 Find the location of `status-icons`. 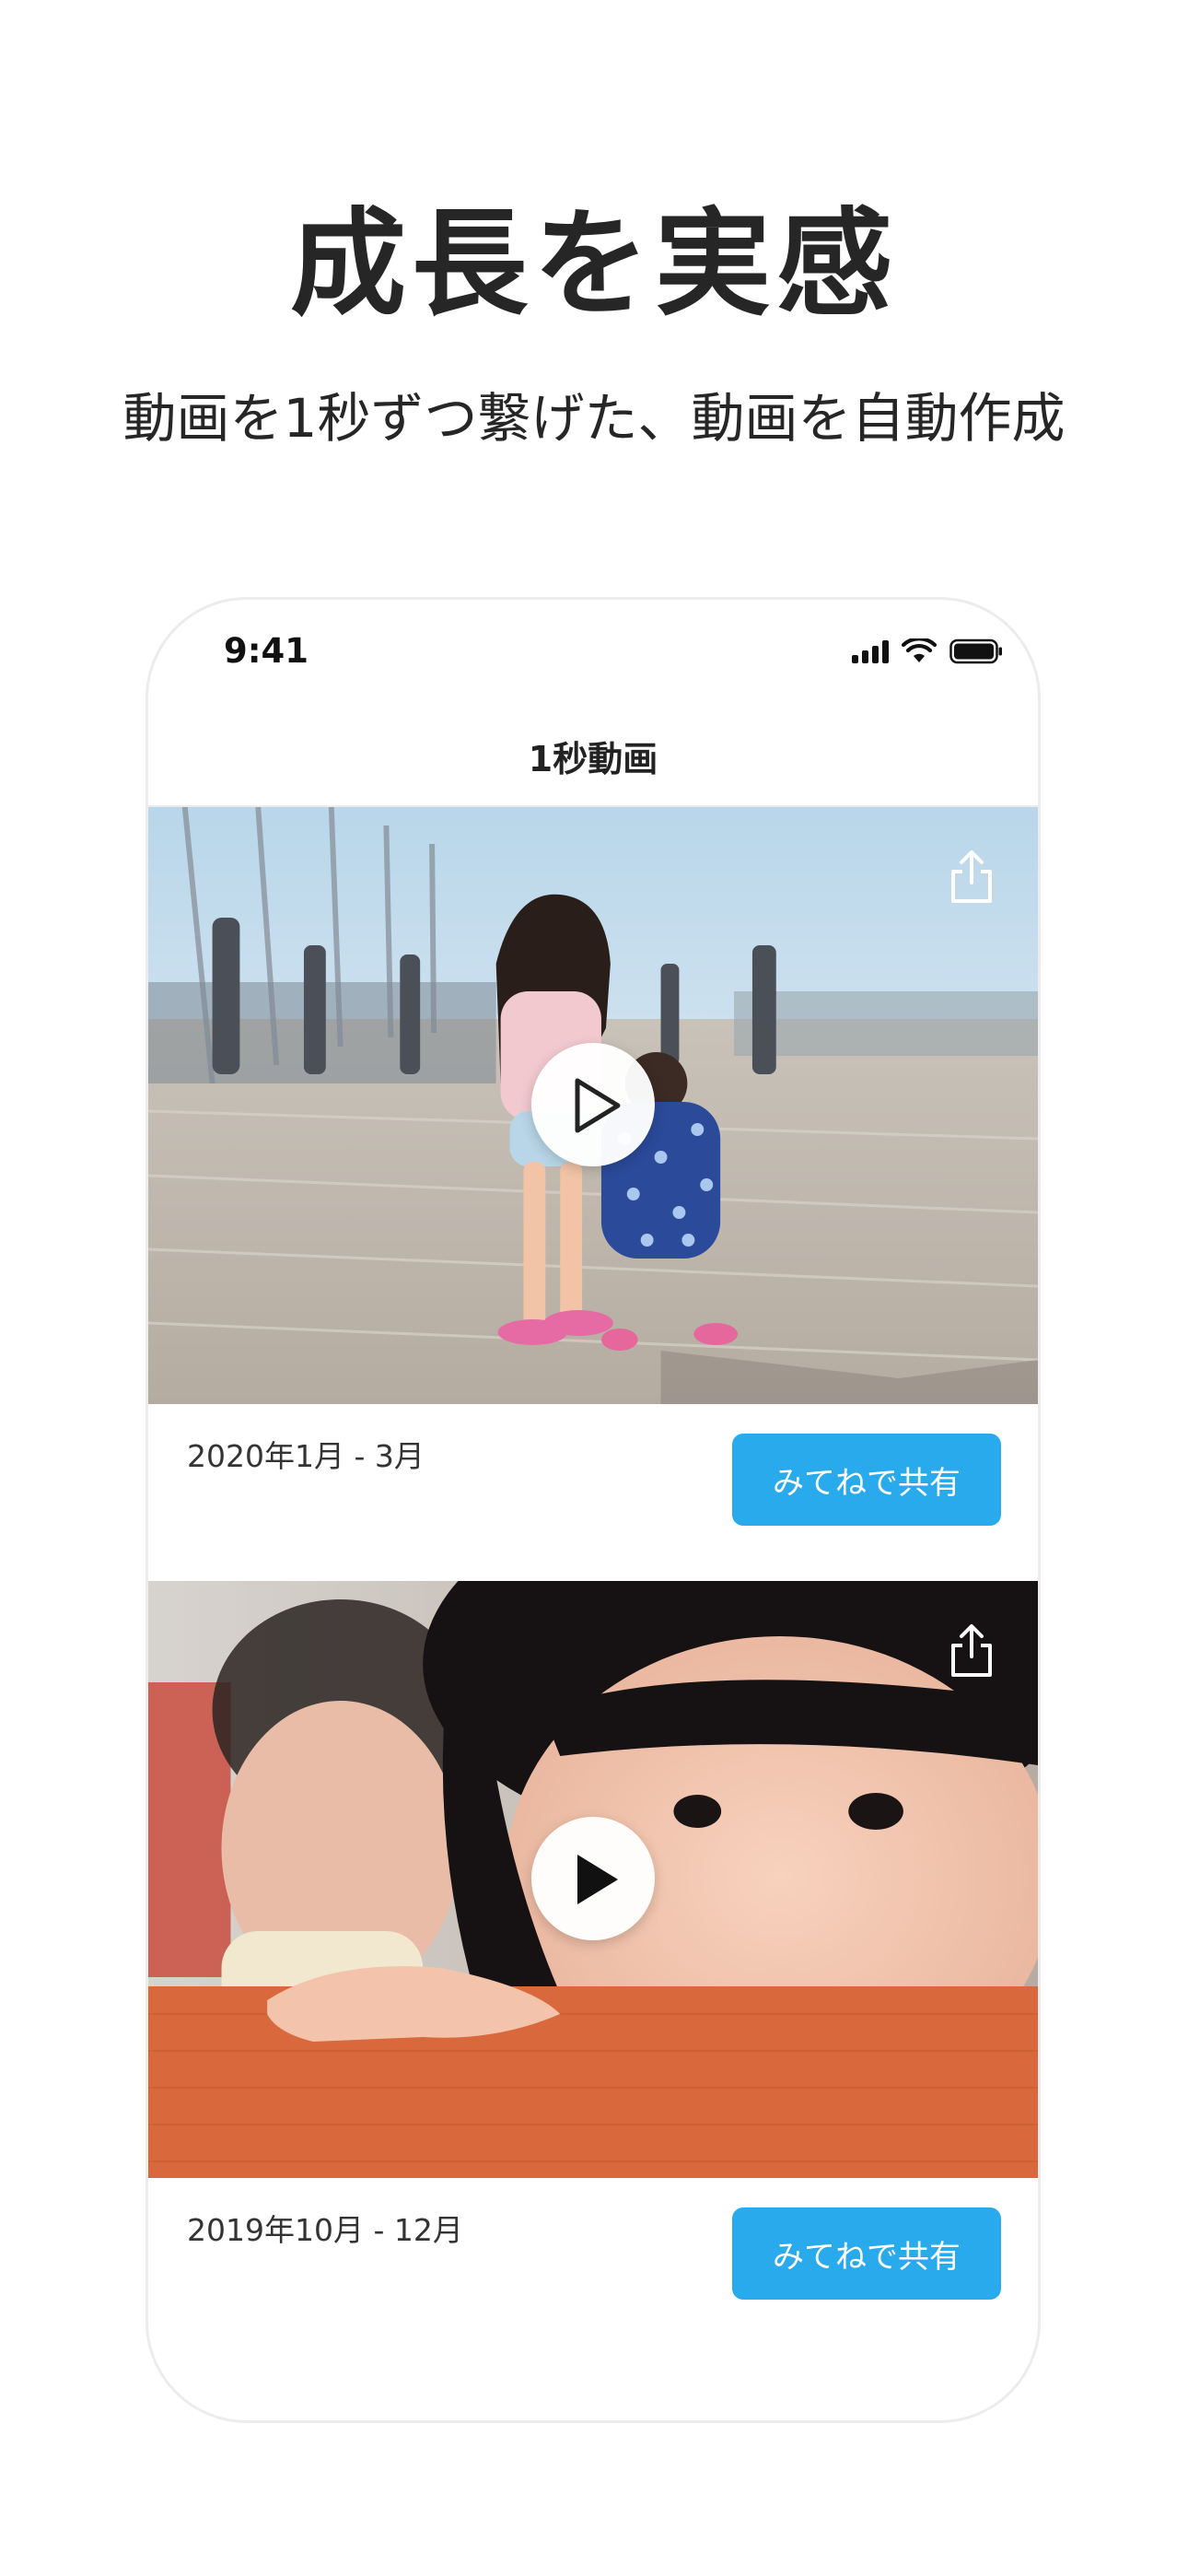

status-icons is located at coordinates (927, 651).